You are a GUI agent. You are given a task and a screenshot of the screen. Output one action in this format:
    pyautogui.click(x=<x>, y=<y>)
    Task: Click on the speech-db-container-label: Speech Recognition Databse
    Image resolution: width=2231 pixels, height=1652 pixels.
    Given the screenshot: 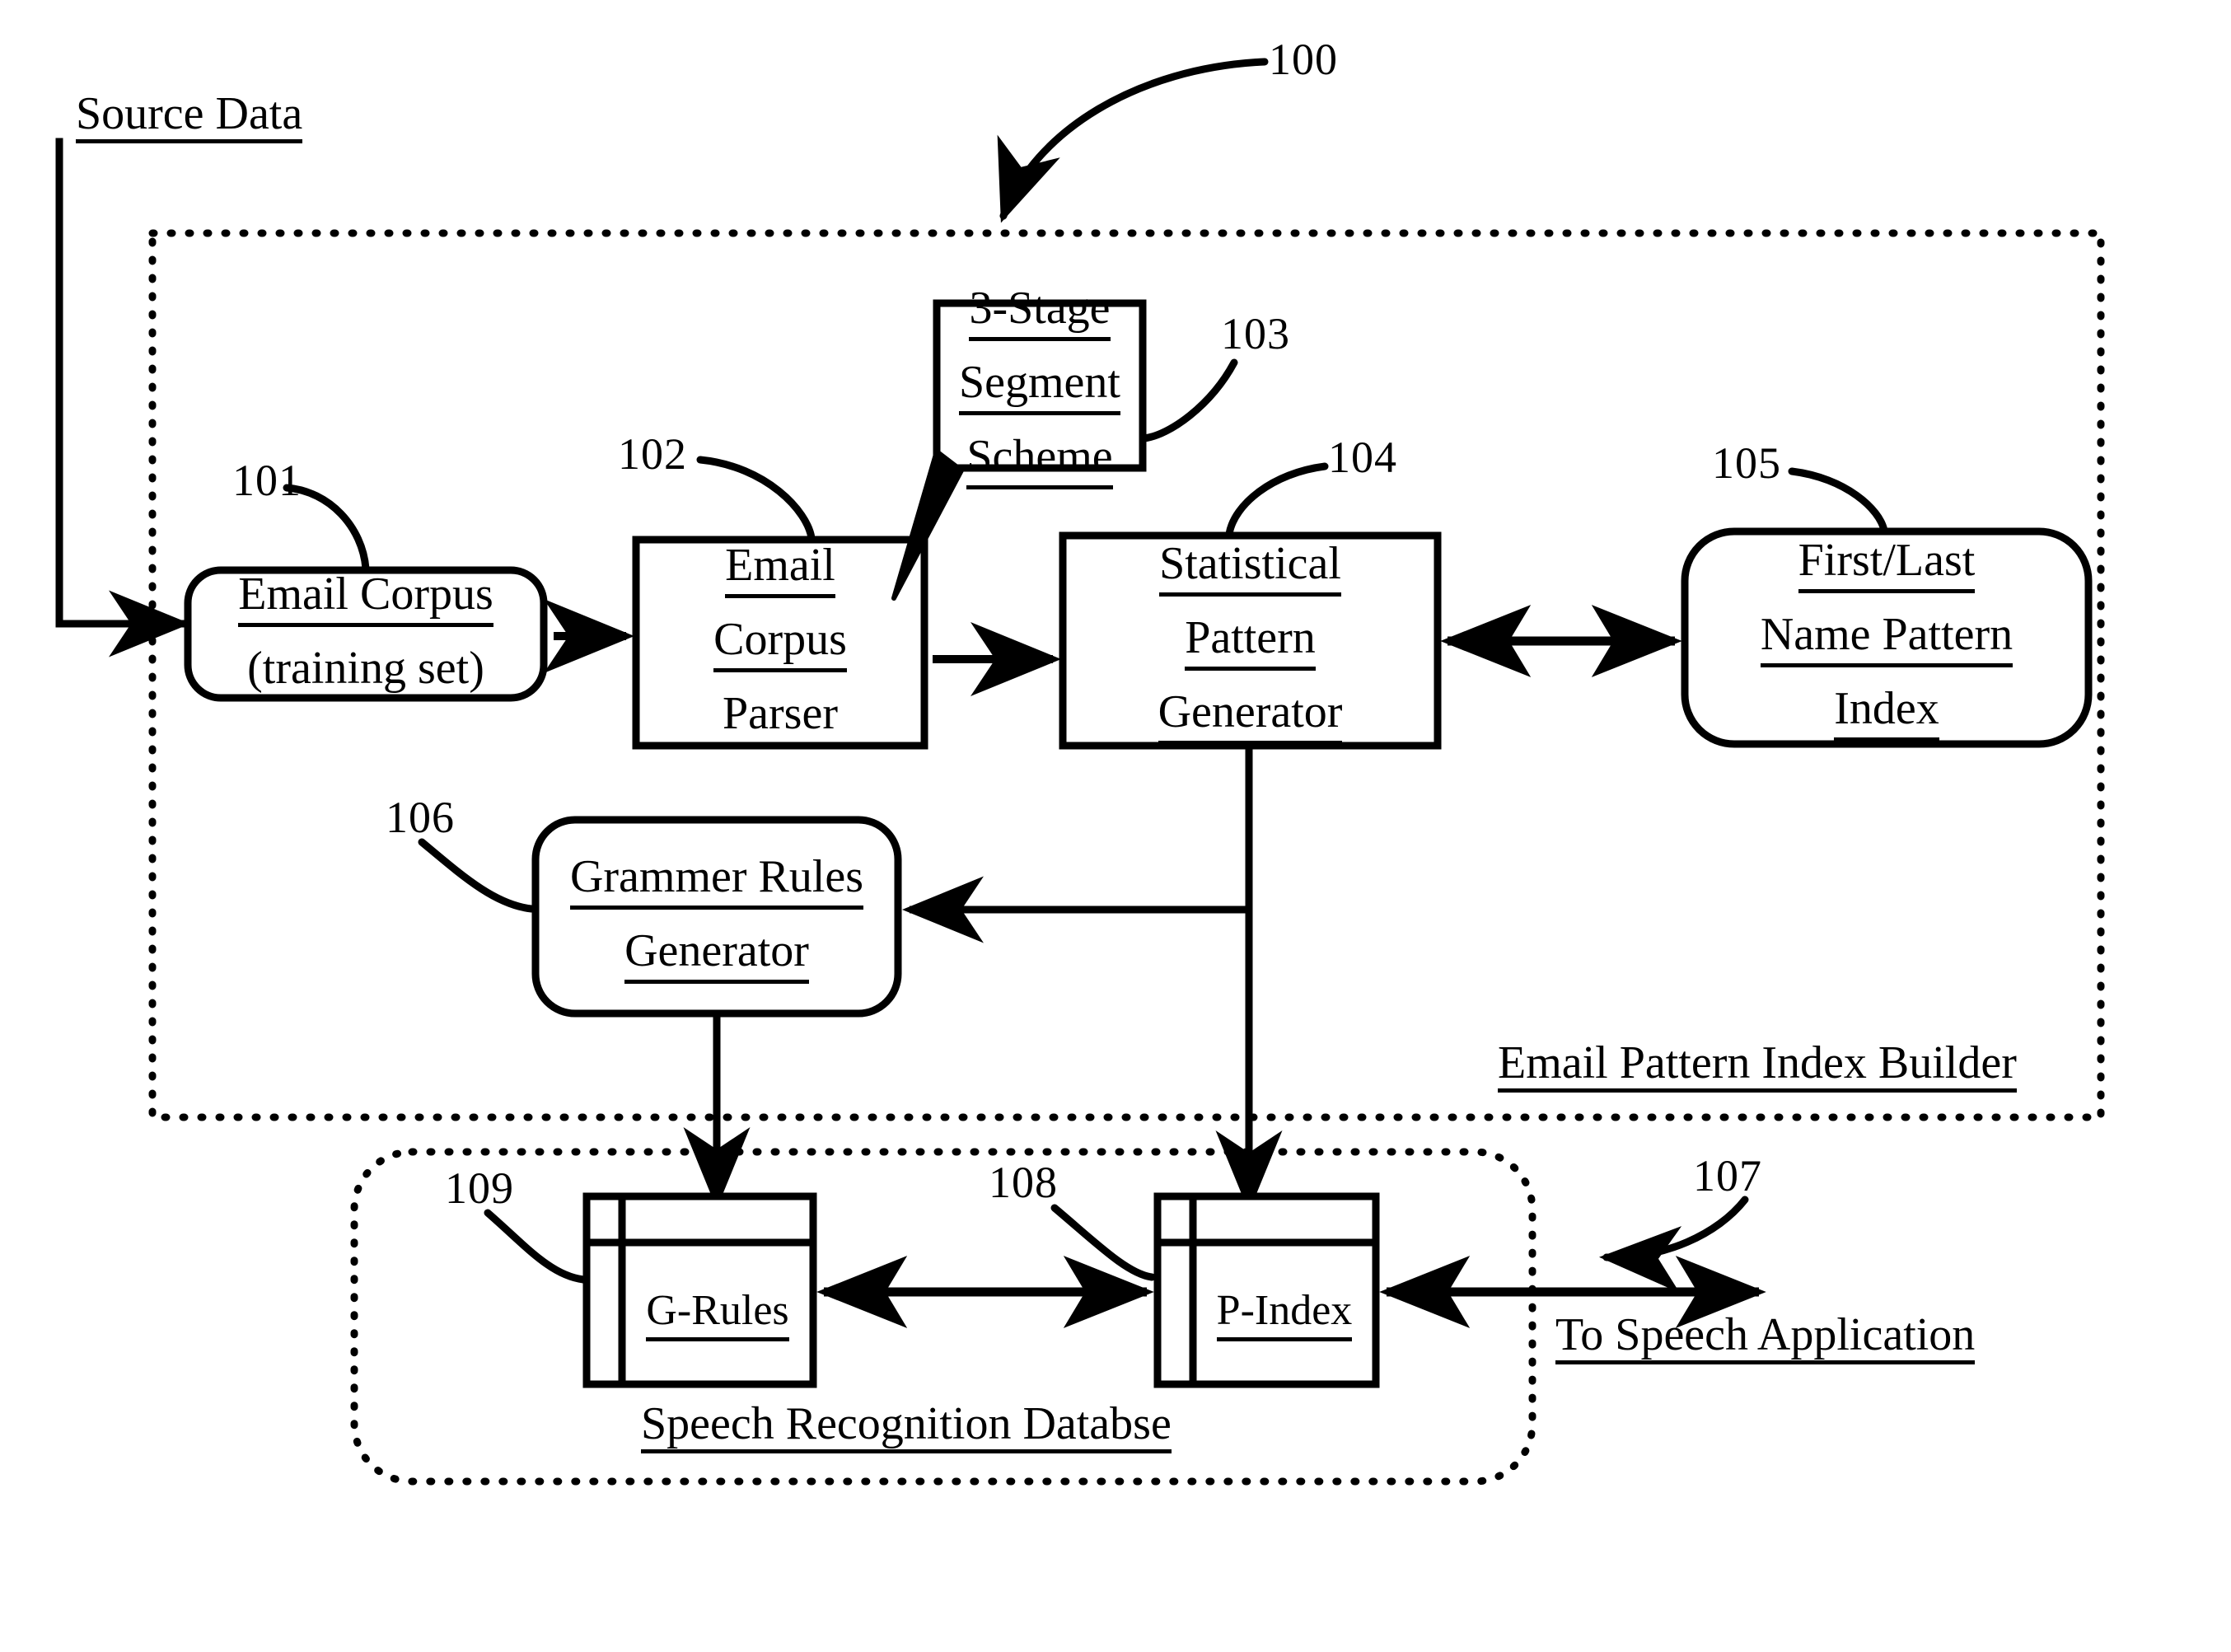 What is the action you would take?
    pyautogui.click(x=906, y=1427)
    